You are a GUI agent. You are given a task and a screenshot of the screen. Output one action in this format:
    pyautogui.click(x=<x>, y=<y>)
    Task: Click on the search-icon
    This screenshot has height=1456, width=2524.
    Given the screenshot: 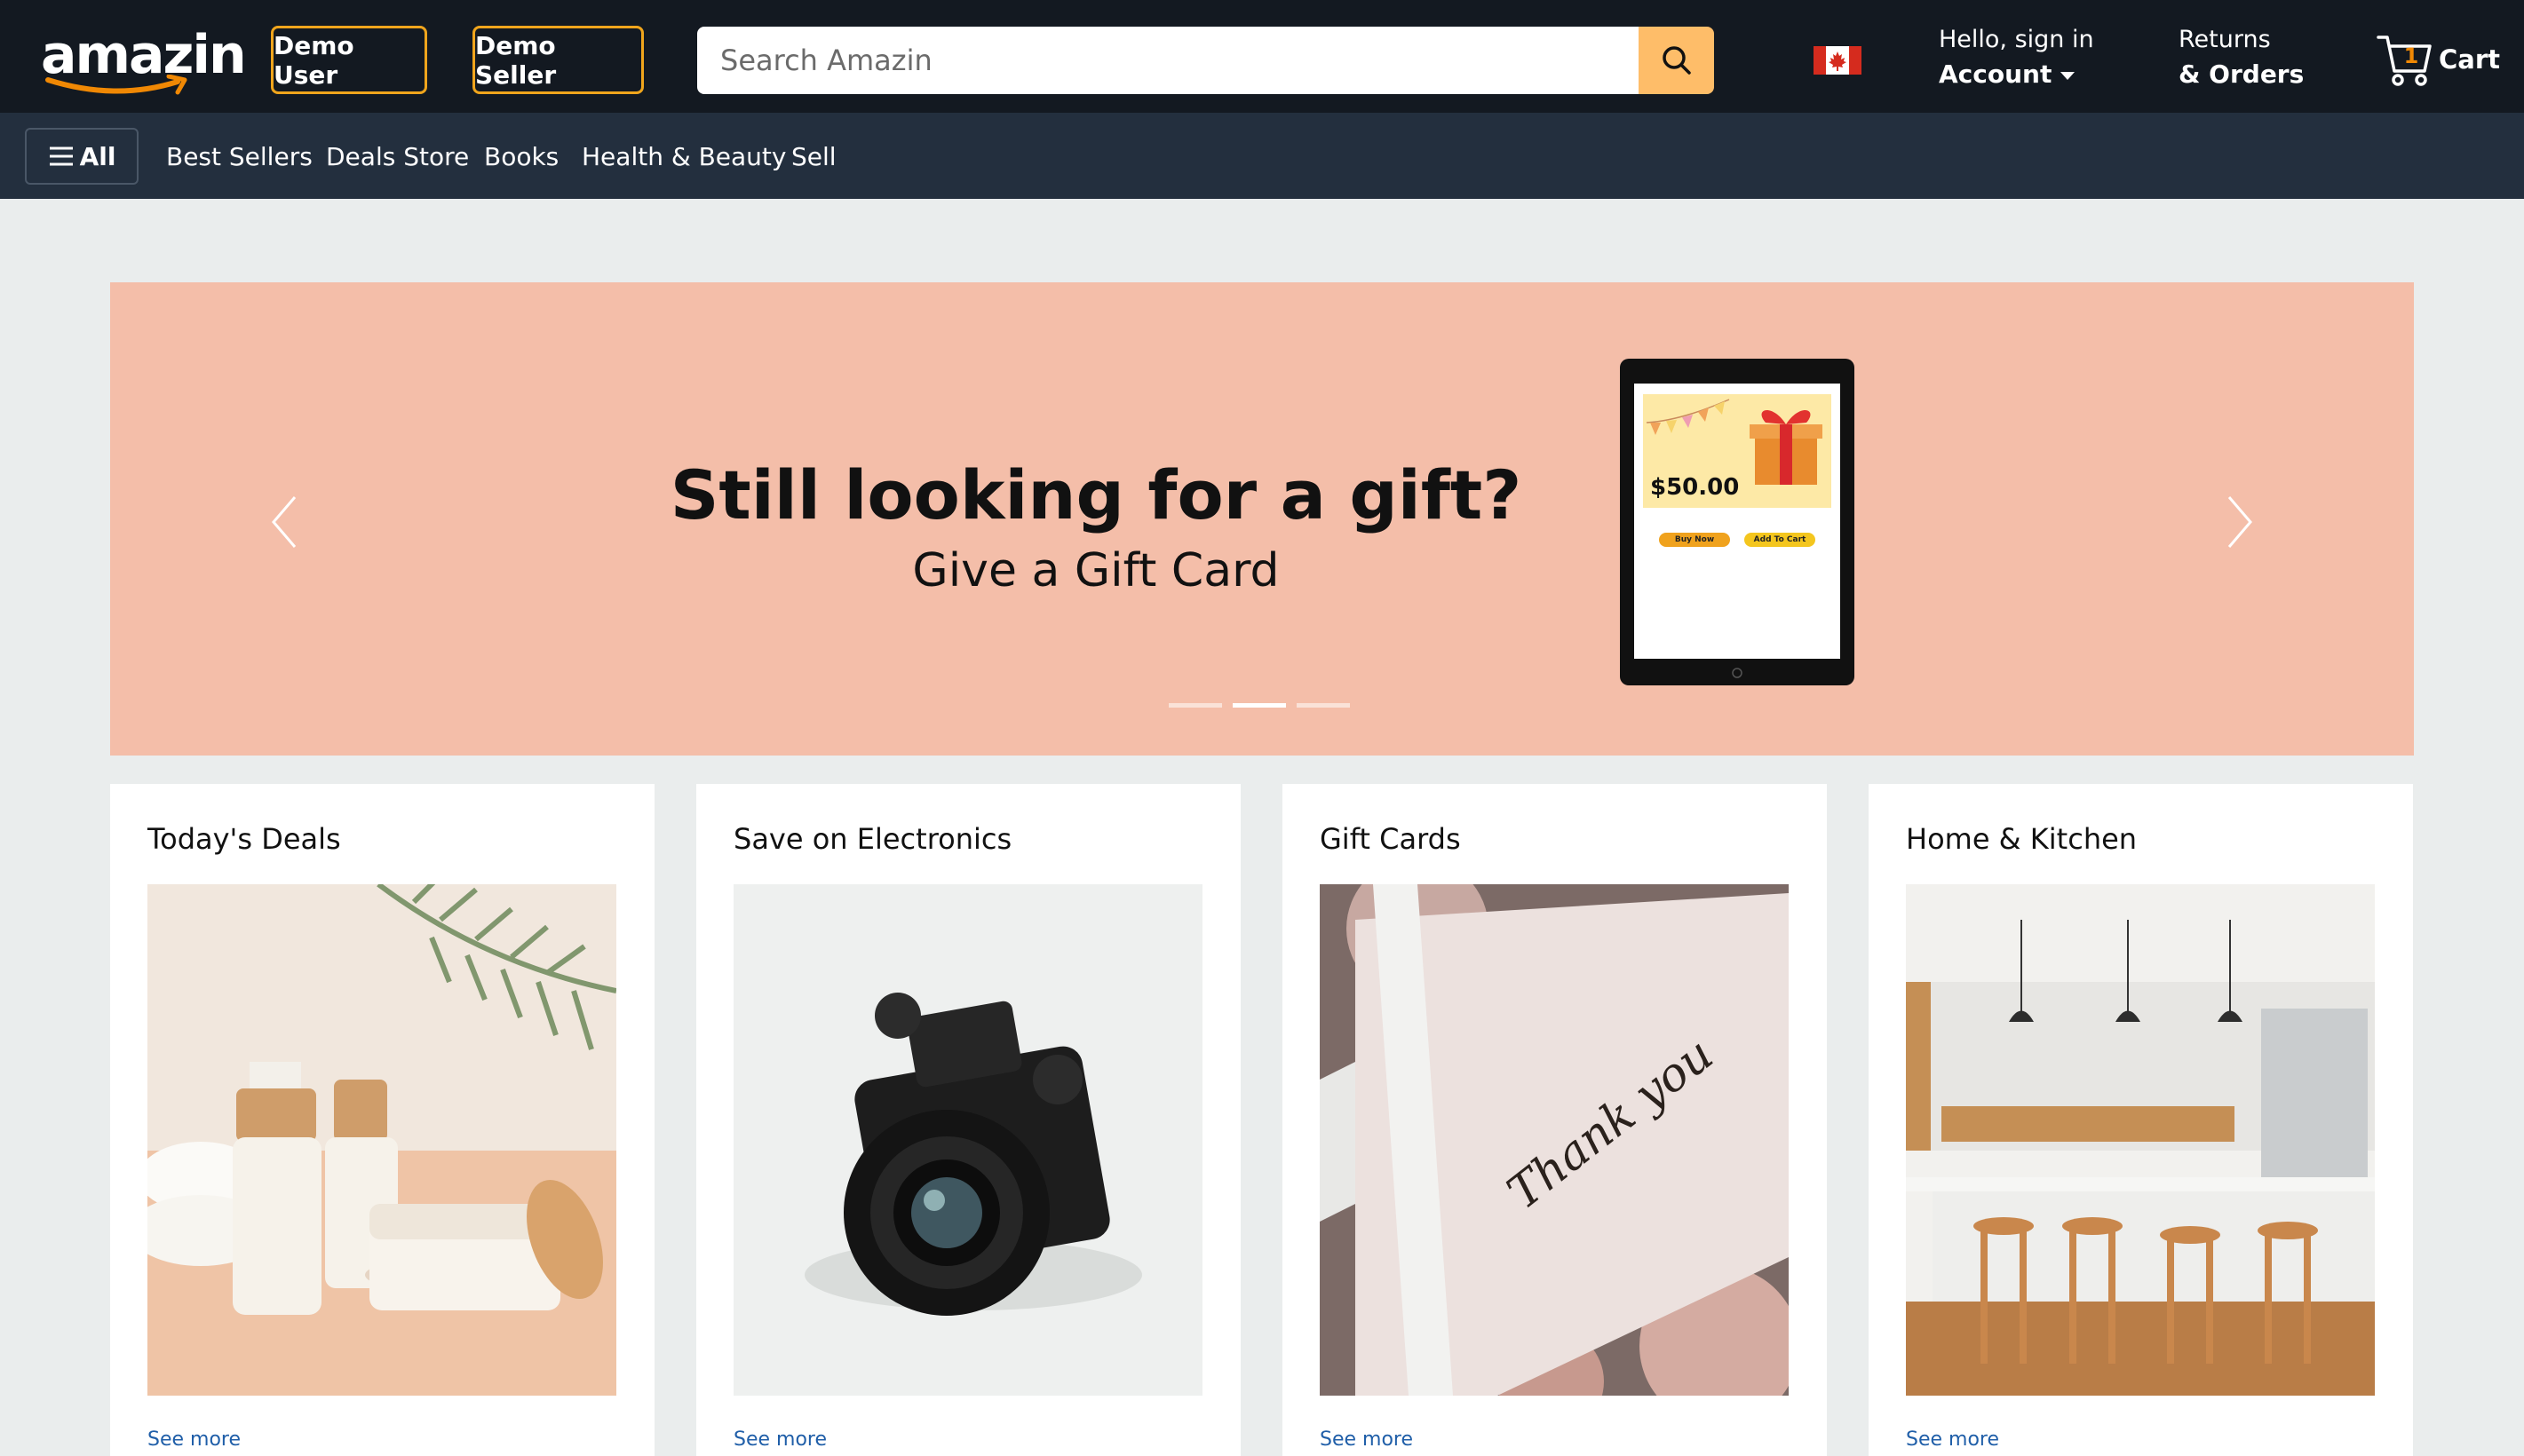 What is the action you would take?
    pyautogui.click(x=1676, y=60)
    